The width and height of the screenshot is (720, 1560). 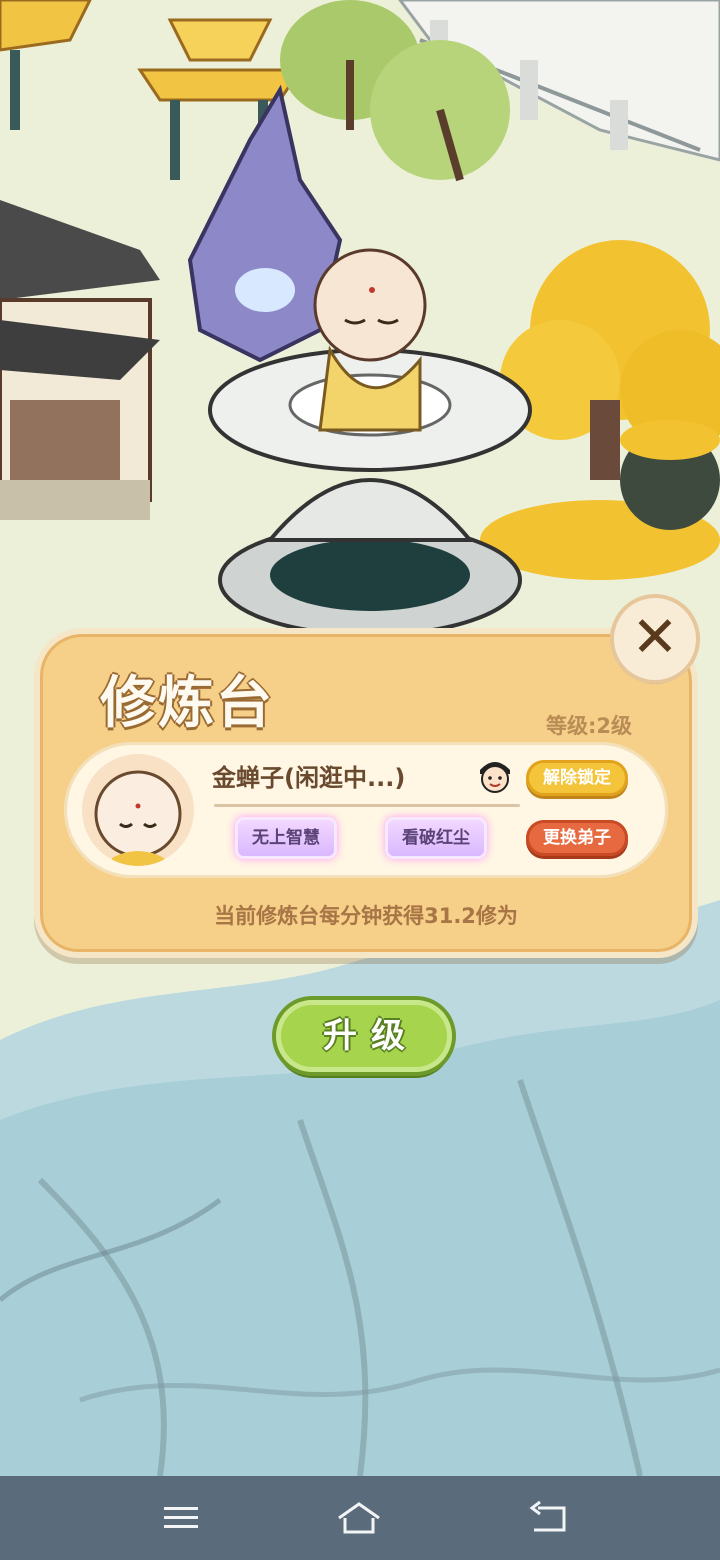 What do you see at coordinates (181, 1518) in the screenshot?
I see `menu-icon` at bounding box center [181, 1518].